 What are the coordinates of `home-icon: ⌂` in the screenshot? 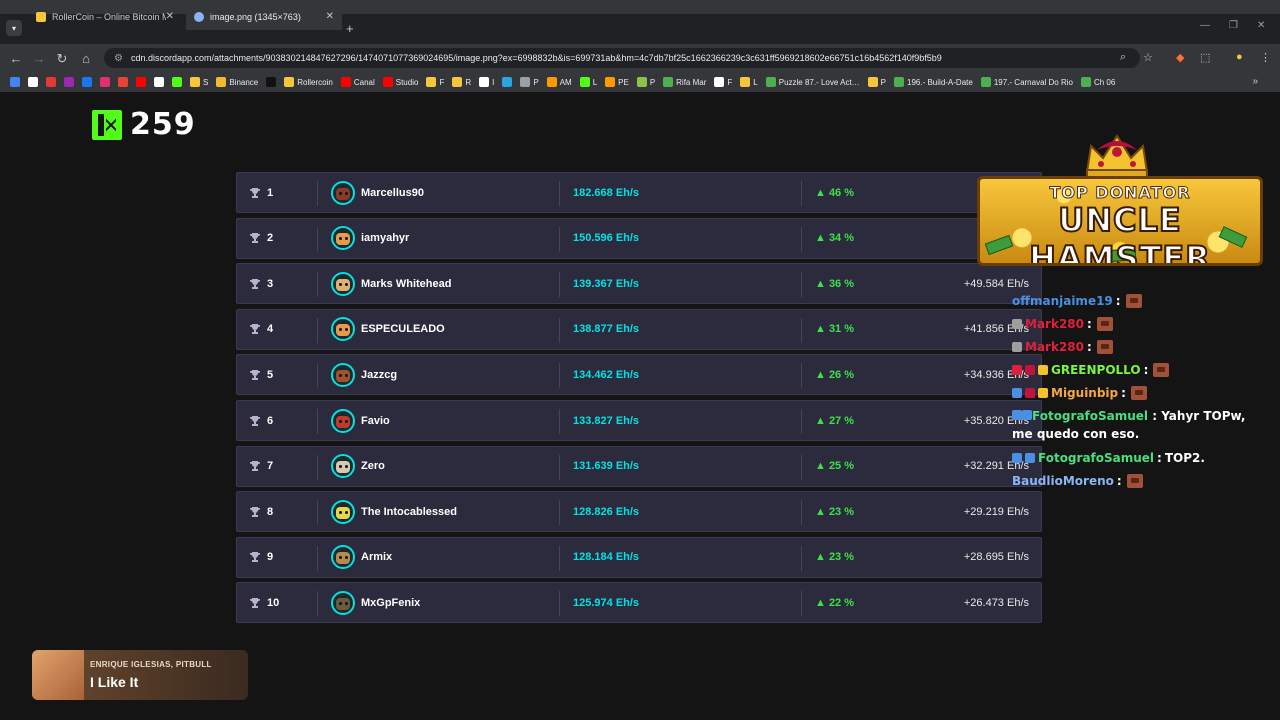 It's located at (86, 58).